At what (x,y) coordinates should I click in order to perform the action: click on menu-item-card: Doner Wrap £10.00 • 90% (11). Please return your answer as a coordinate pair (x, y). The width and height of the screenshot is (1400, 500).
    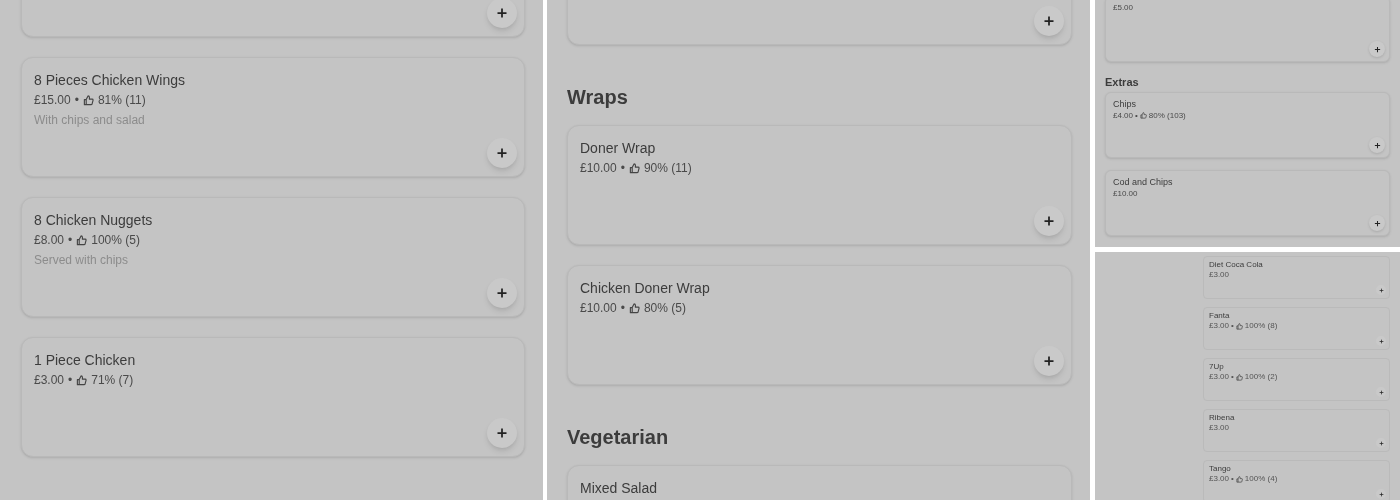
    Looking at the image, I should click on (819, 185).